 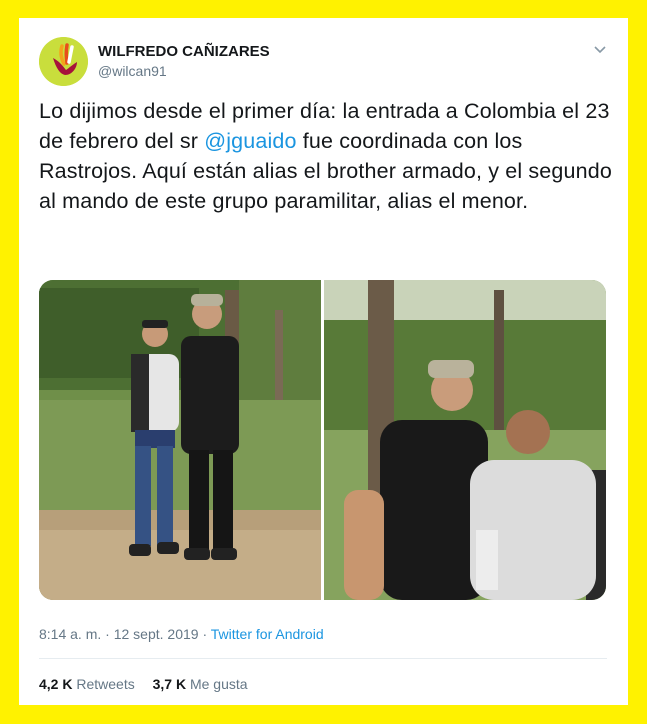 What do you see at coordinates (250, 141) in the screenshot?
I see `mention-link: @jguaido` at bounding box center [250, 141].